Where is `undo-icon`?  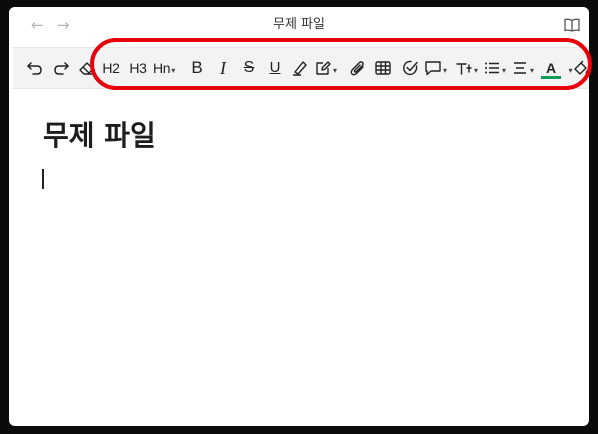 undo-icon is located at coordinates (34, 68).